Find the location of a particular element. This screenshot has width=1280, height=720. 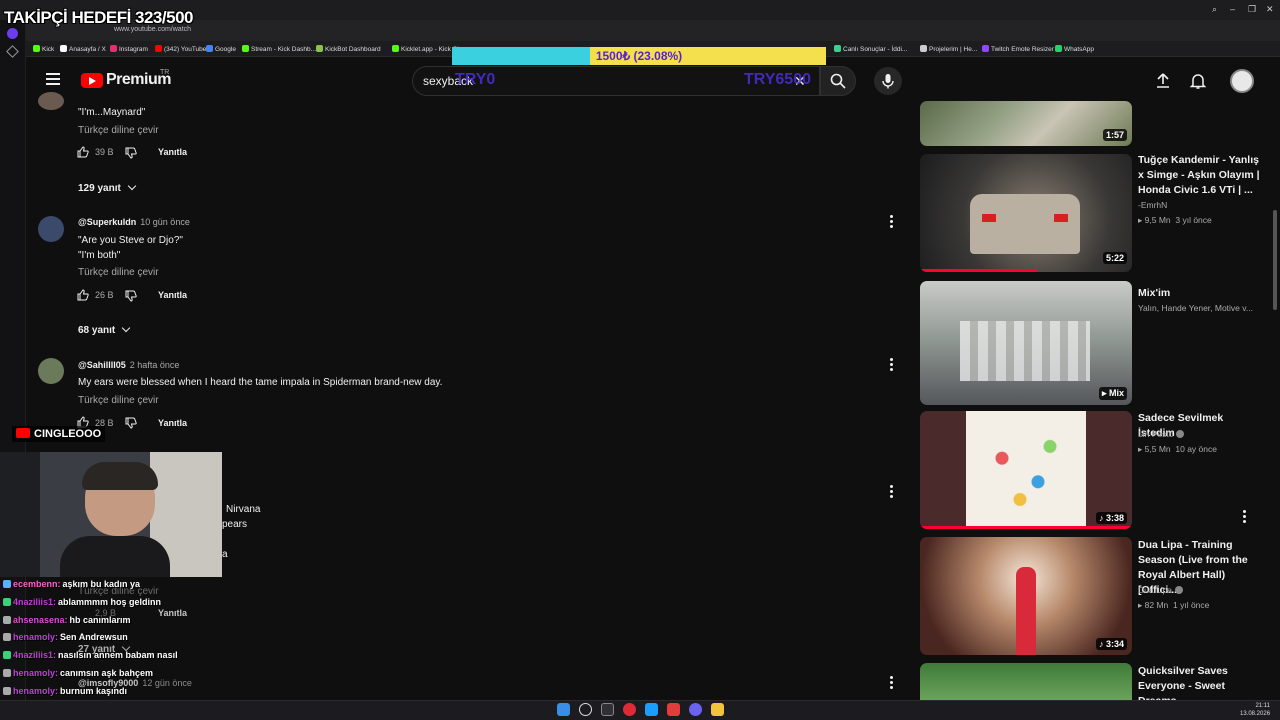

chat-username: ecembenn: is located at coordinates (37, 584).